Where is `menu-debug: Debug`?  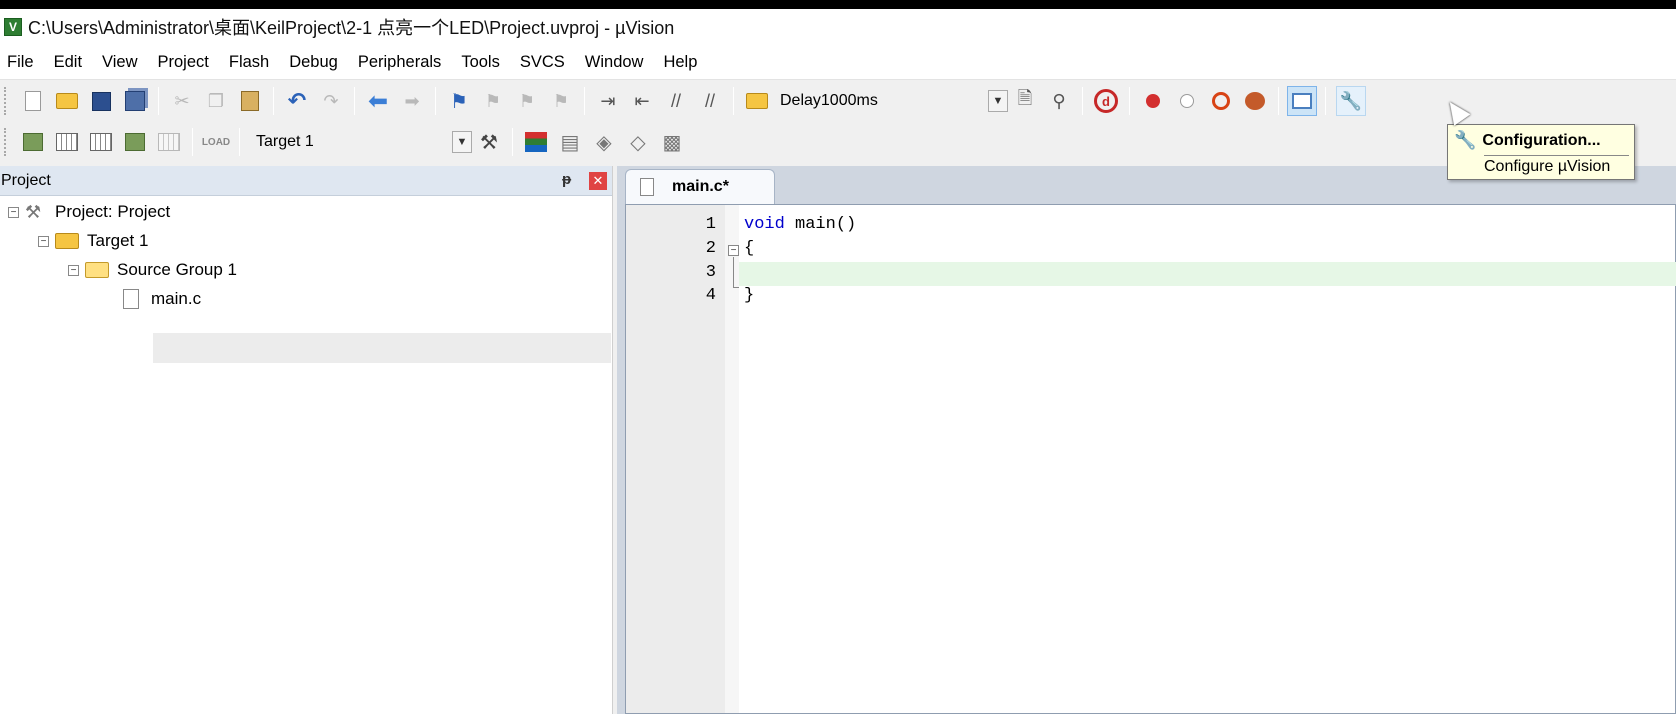
menu-debug: Debug is located at coordinates (313, 62).